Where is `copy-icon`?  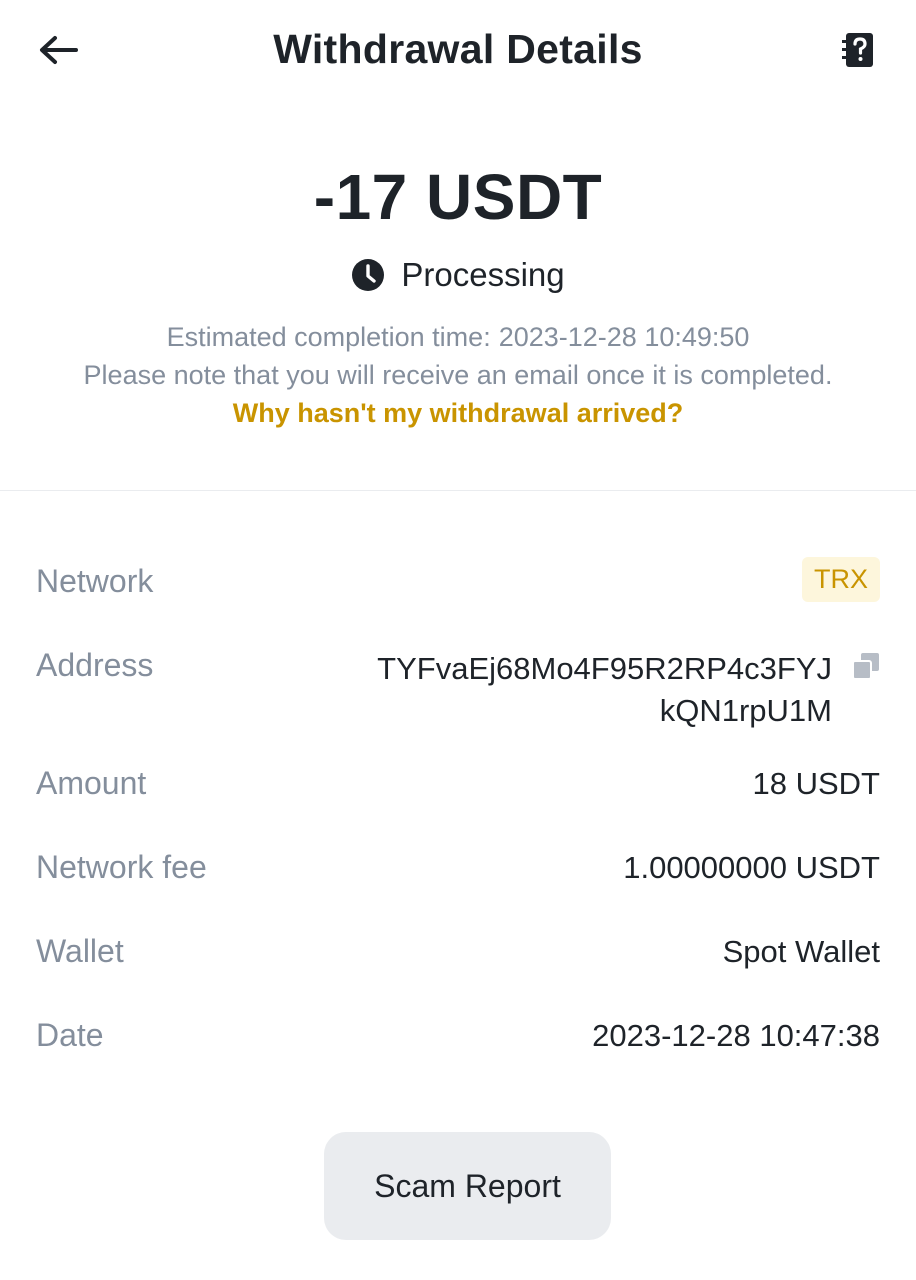 copy-icon is located at coordinates (865, 666).